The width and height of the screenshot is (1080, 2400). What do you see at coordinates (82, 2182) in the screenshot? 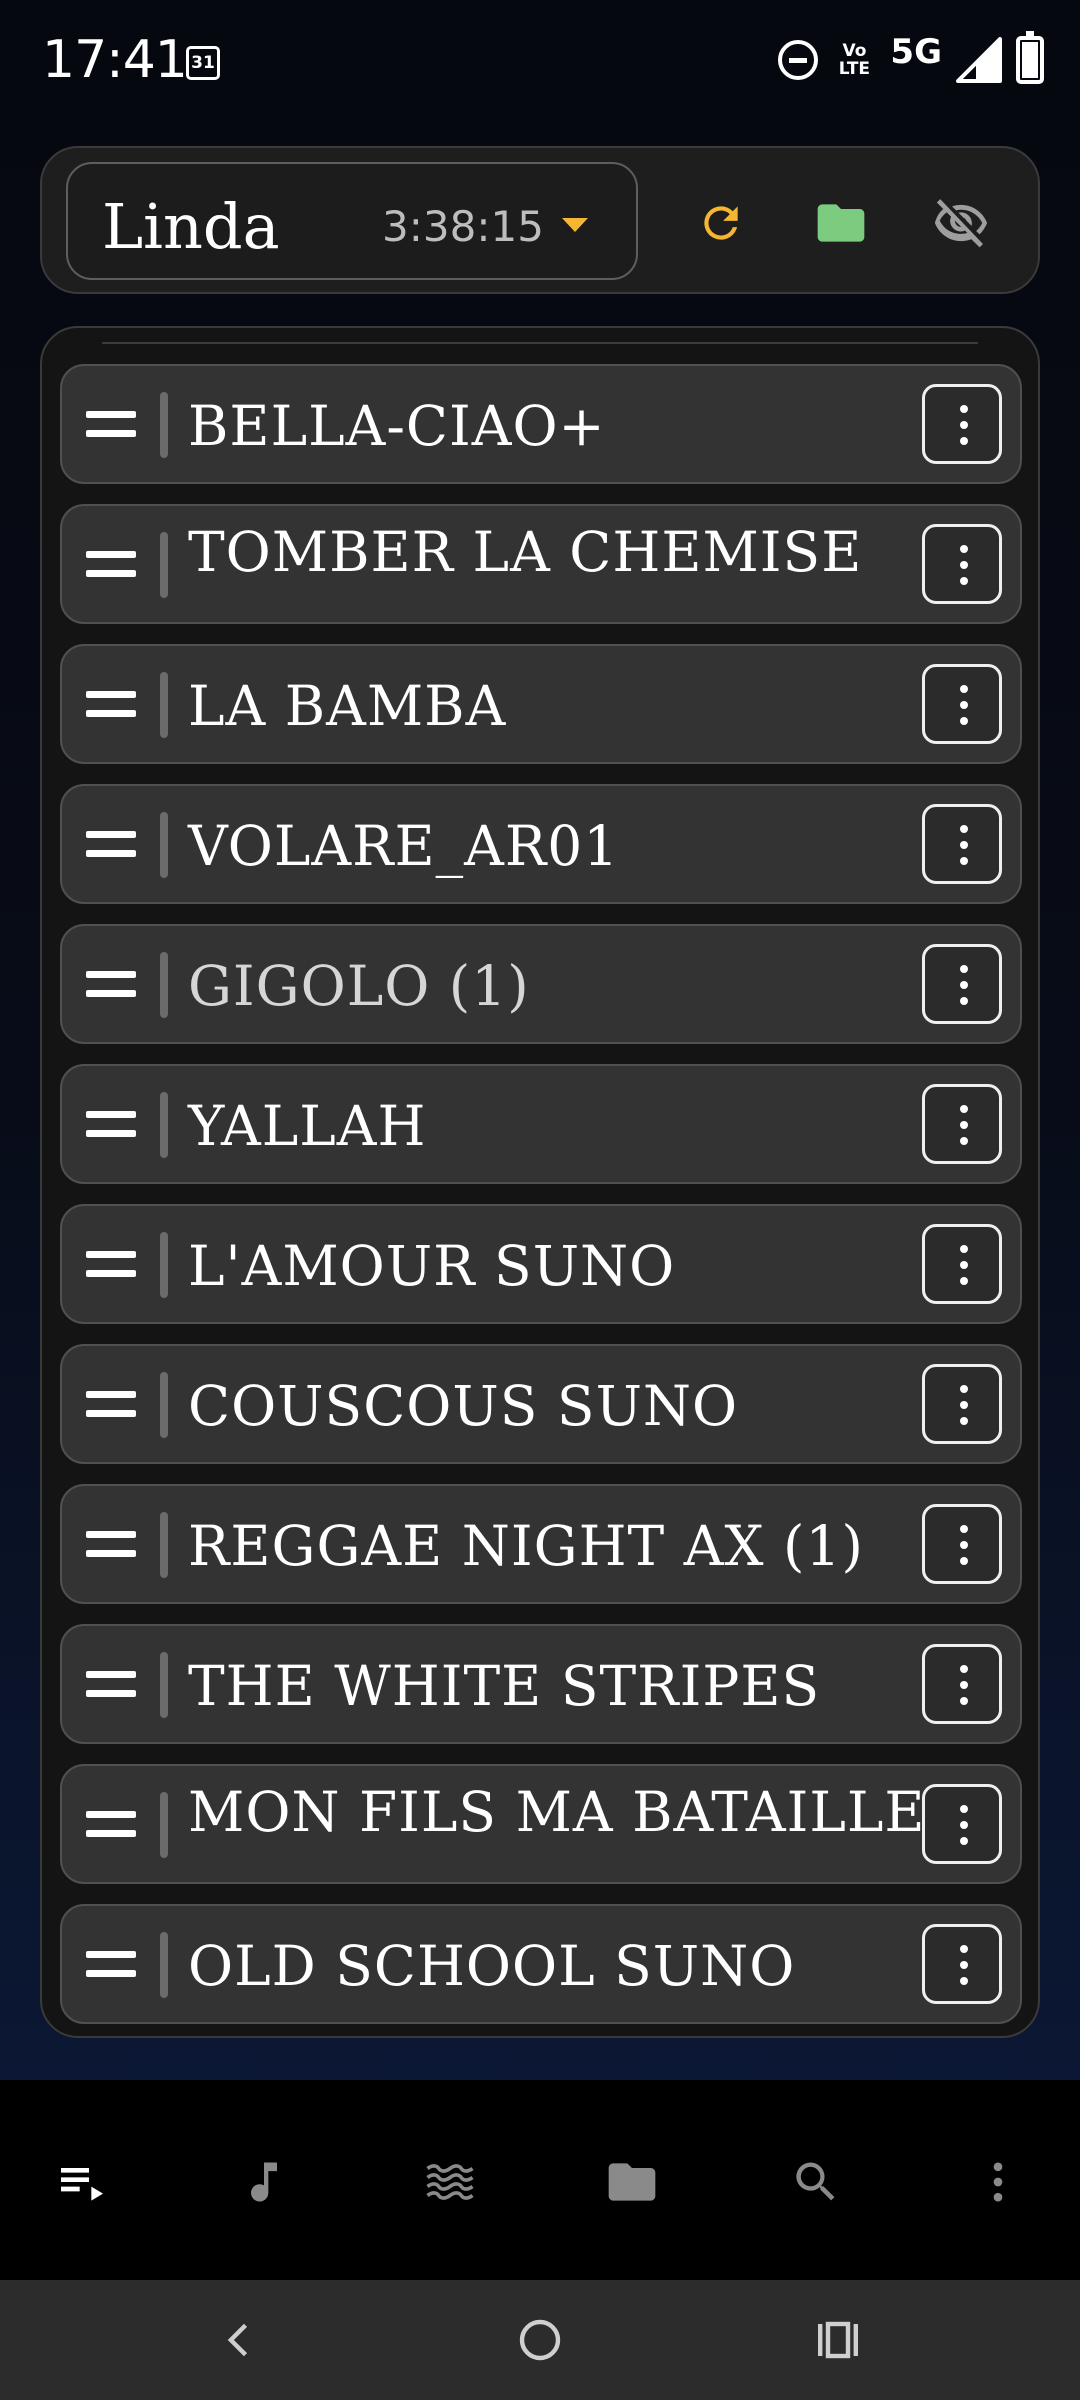
I see `nav-playlist` at bounding box center [82, 2182].